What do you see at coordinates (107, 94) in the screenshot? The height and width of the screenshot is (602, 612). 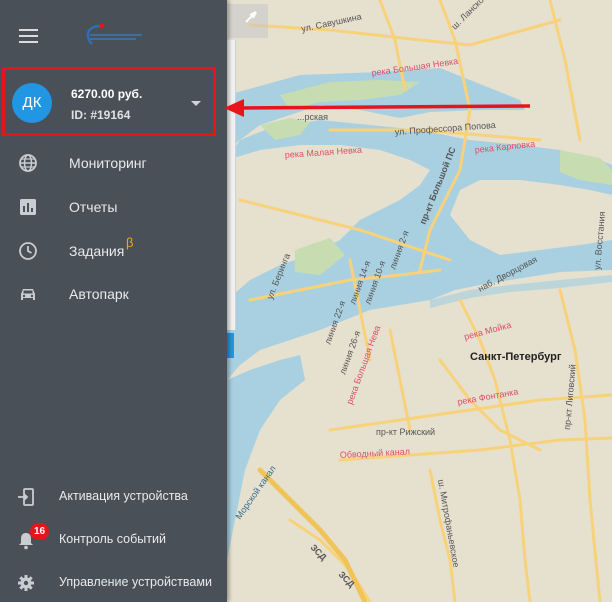 I see `account-balance: 6270.00 руб.` at bounding box center [107, 94].